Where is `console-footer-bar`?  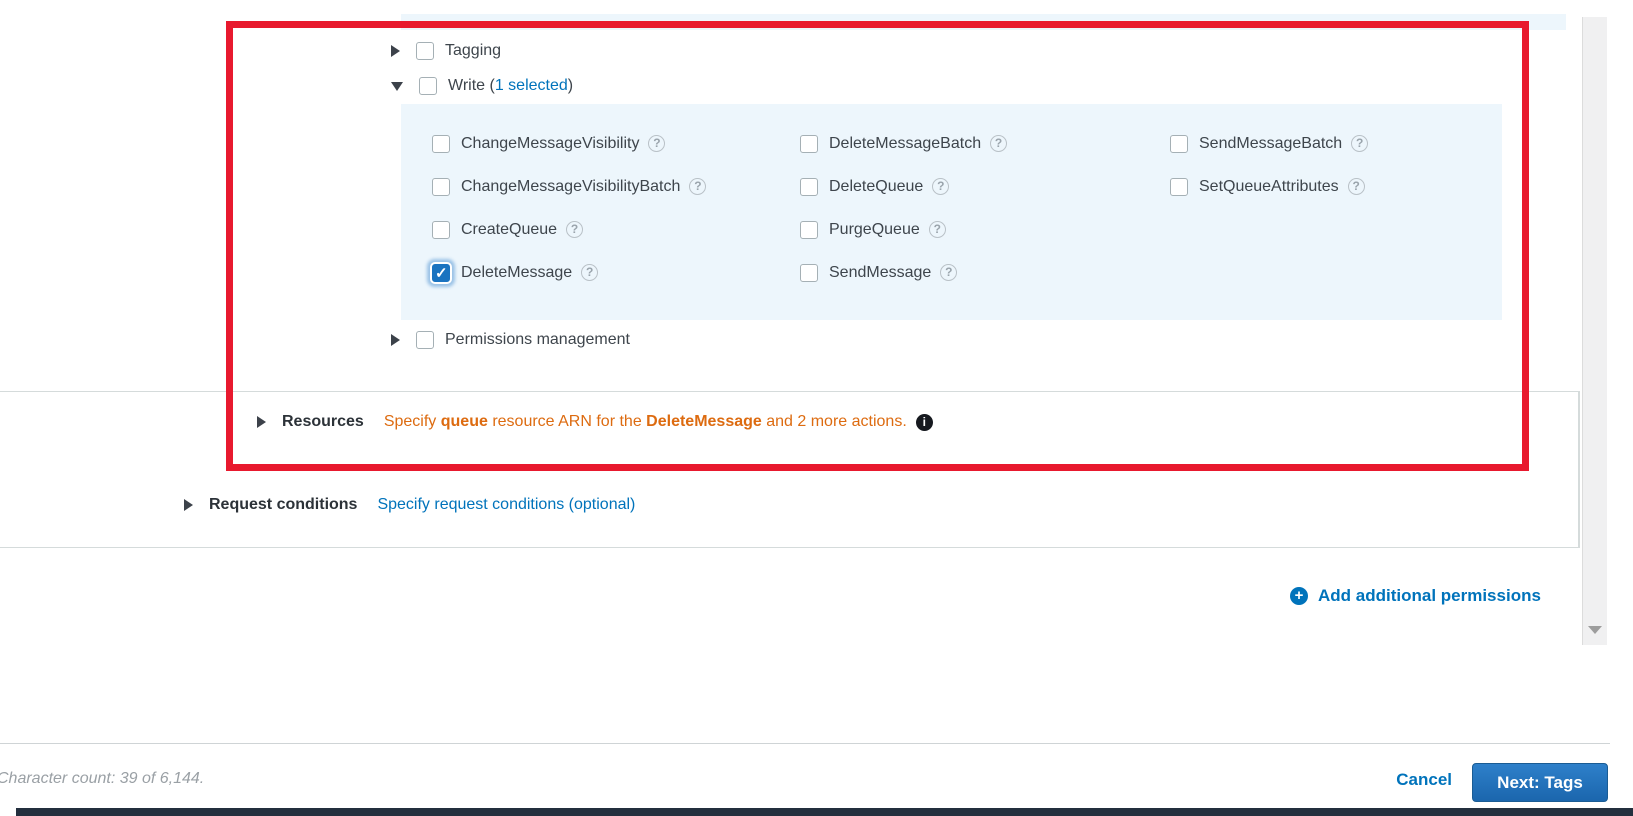 console-footer-bar is located at coordinates (824, 812).